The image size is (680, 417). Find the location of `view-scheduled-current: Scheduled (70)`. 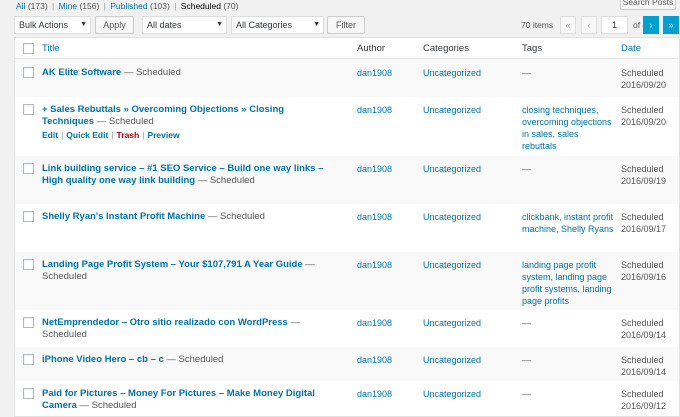

view-scheduled-current: Scheduled (70) is located at coordinates (210, 6).